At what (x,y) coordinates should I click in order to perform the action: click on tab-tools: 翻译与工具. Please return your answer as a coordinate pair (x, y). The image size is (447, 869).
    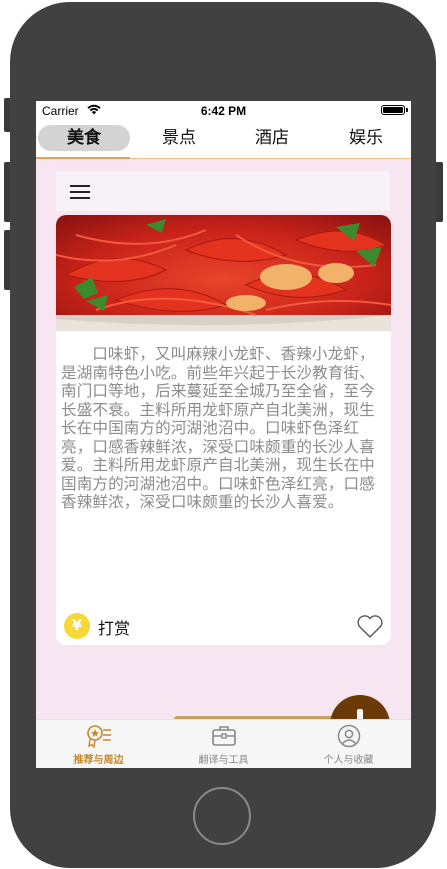
    Looking at the image, I should click on (223, 745).